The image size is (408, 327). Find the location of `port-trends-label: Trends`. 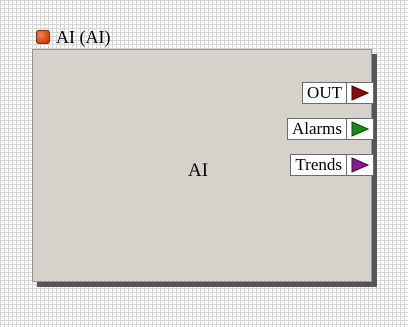

port-trends-label: Trends is located at coordinates (319, 165).